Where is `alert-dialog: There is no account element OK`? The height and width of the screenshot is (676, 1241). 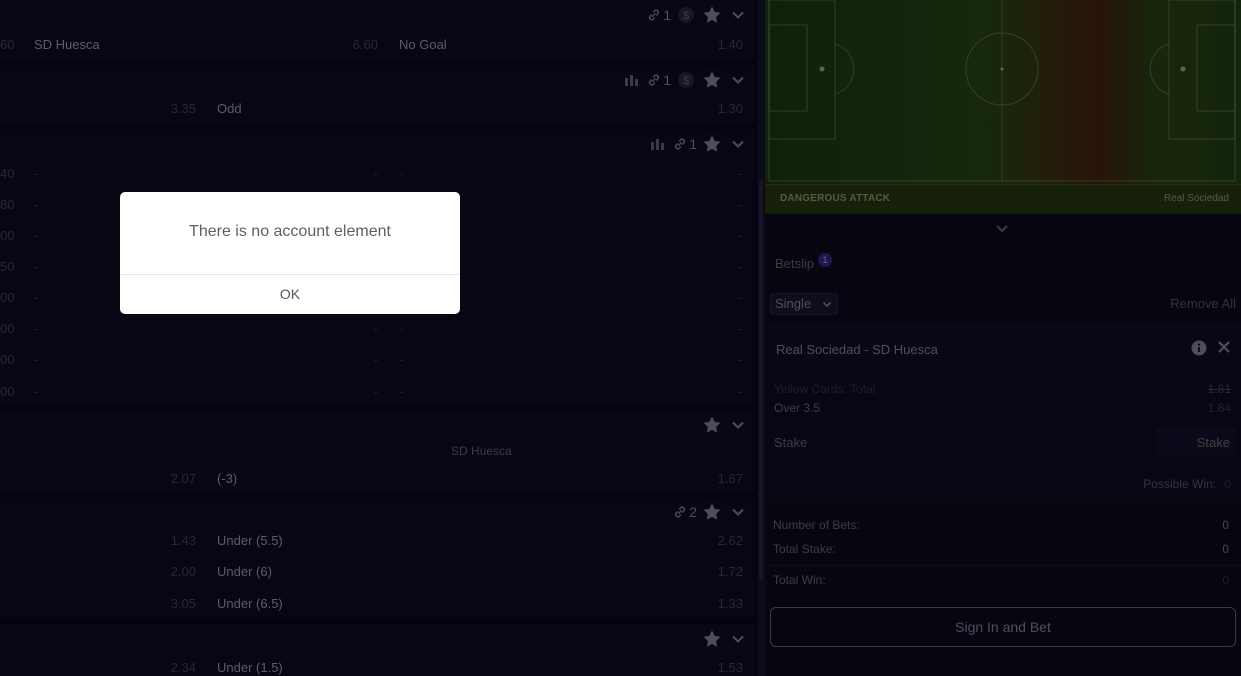
alert-dialog: There is no account element OK is located at coordinates (290, 253).